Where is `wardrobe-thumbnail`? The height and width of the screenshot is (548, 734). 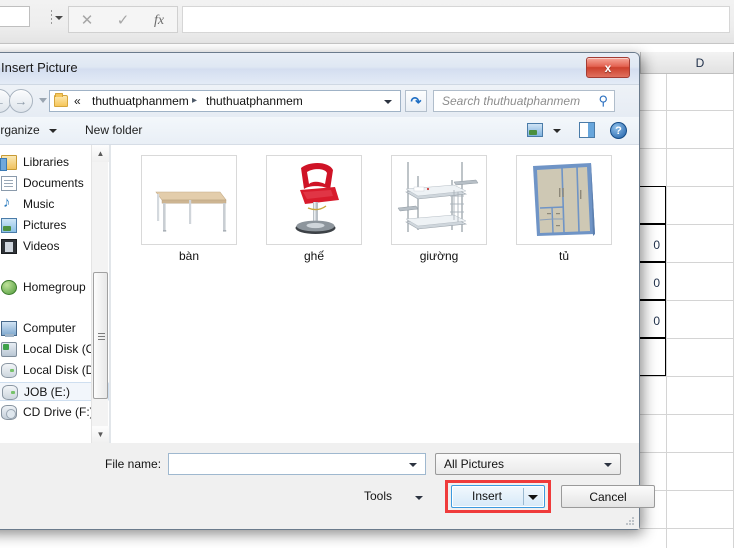
wardrobe-thumbnail is located at coordinates (564, 200).